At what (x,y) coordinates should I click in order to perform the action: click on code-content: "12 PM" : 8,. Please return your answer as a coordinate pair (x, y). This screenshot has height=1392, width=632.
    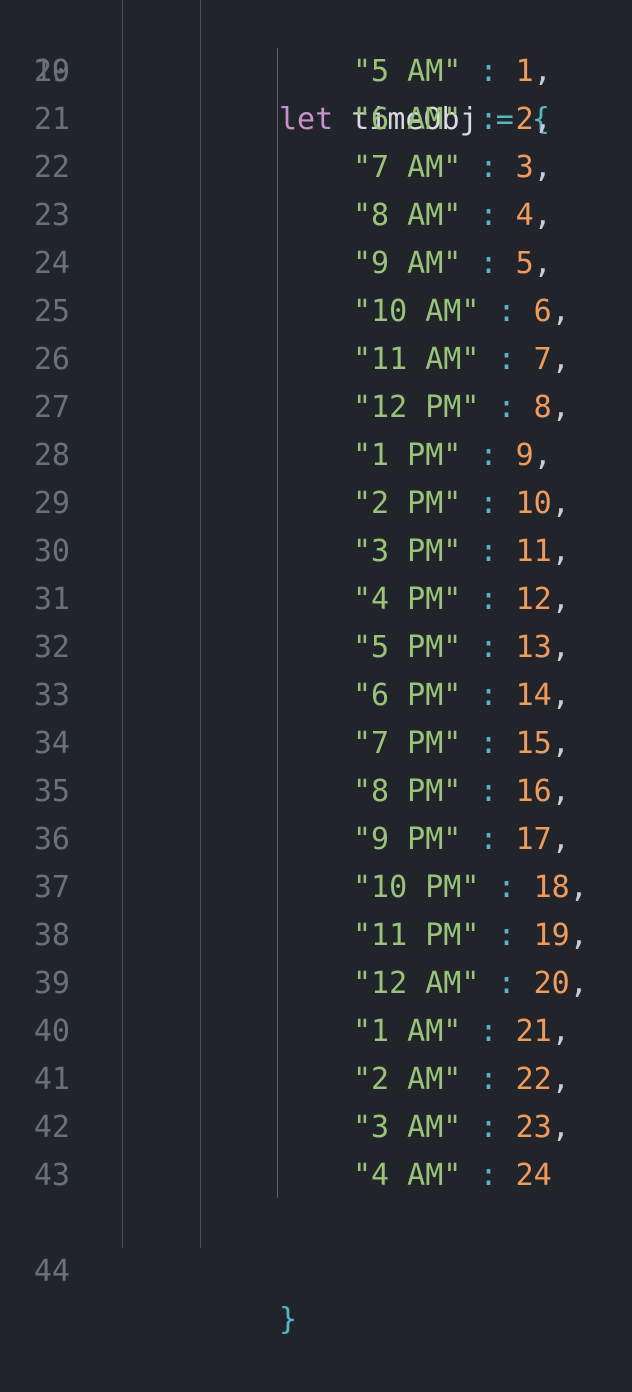
    Looking at the image, I should click on (461, 408).